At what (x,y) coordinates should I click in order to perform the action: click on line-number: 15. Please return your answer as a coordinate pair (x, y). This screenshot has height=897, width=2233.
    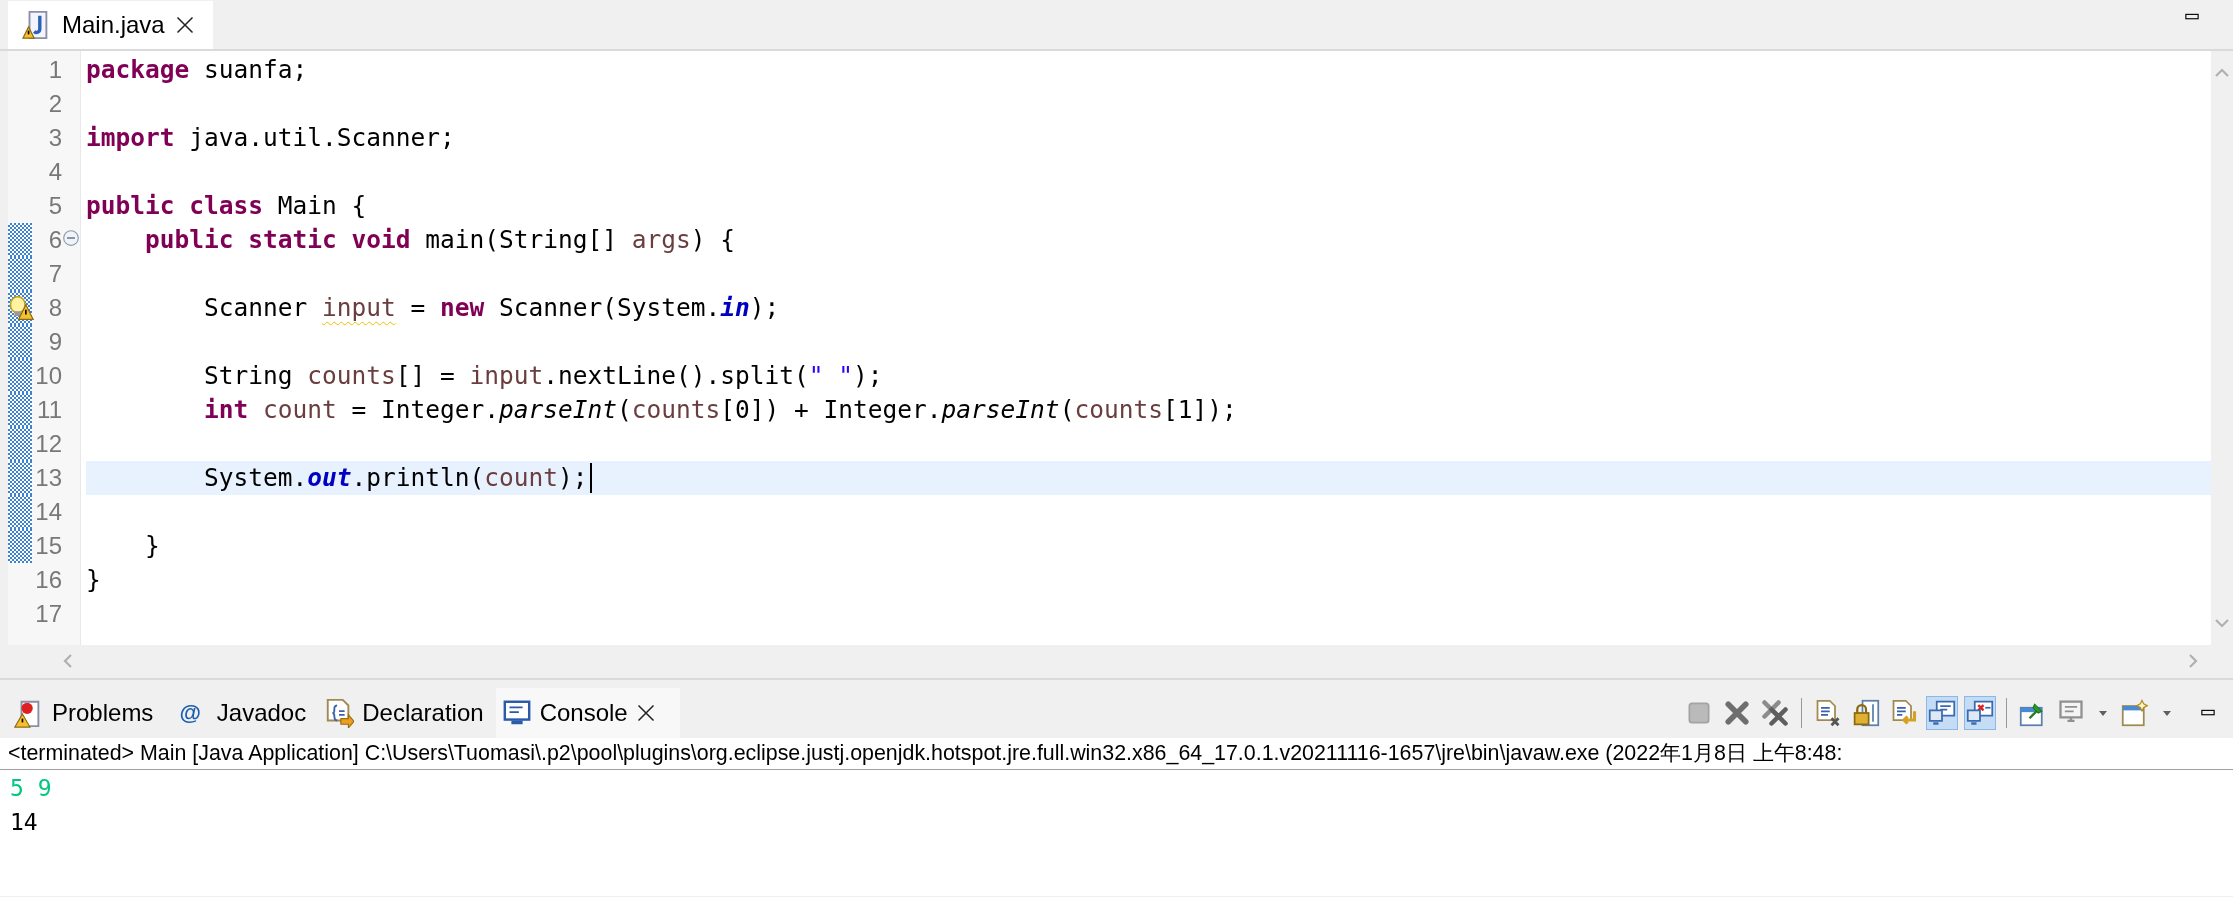
    Looking at the image, I should click on (48, 546).